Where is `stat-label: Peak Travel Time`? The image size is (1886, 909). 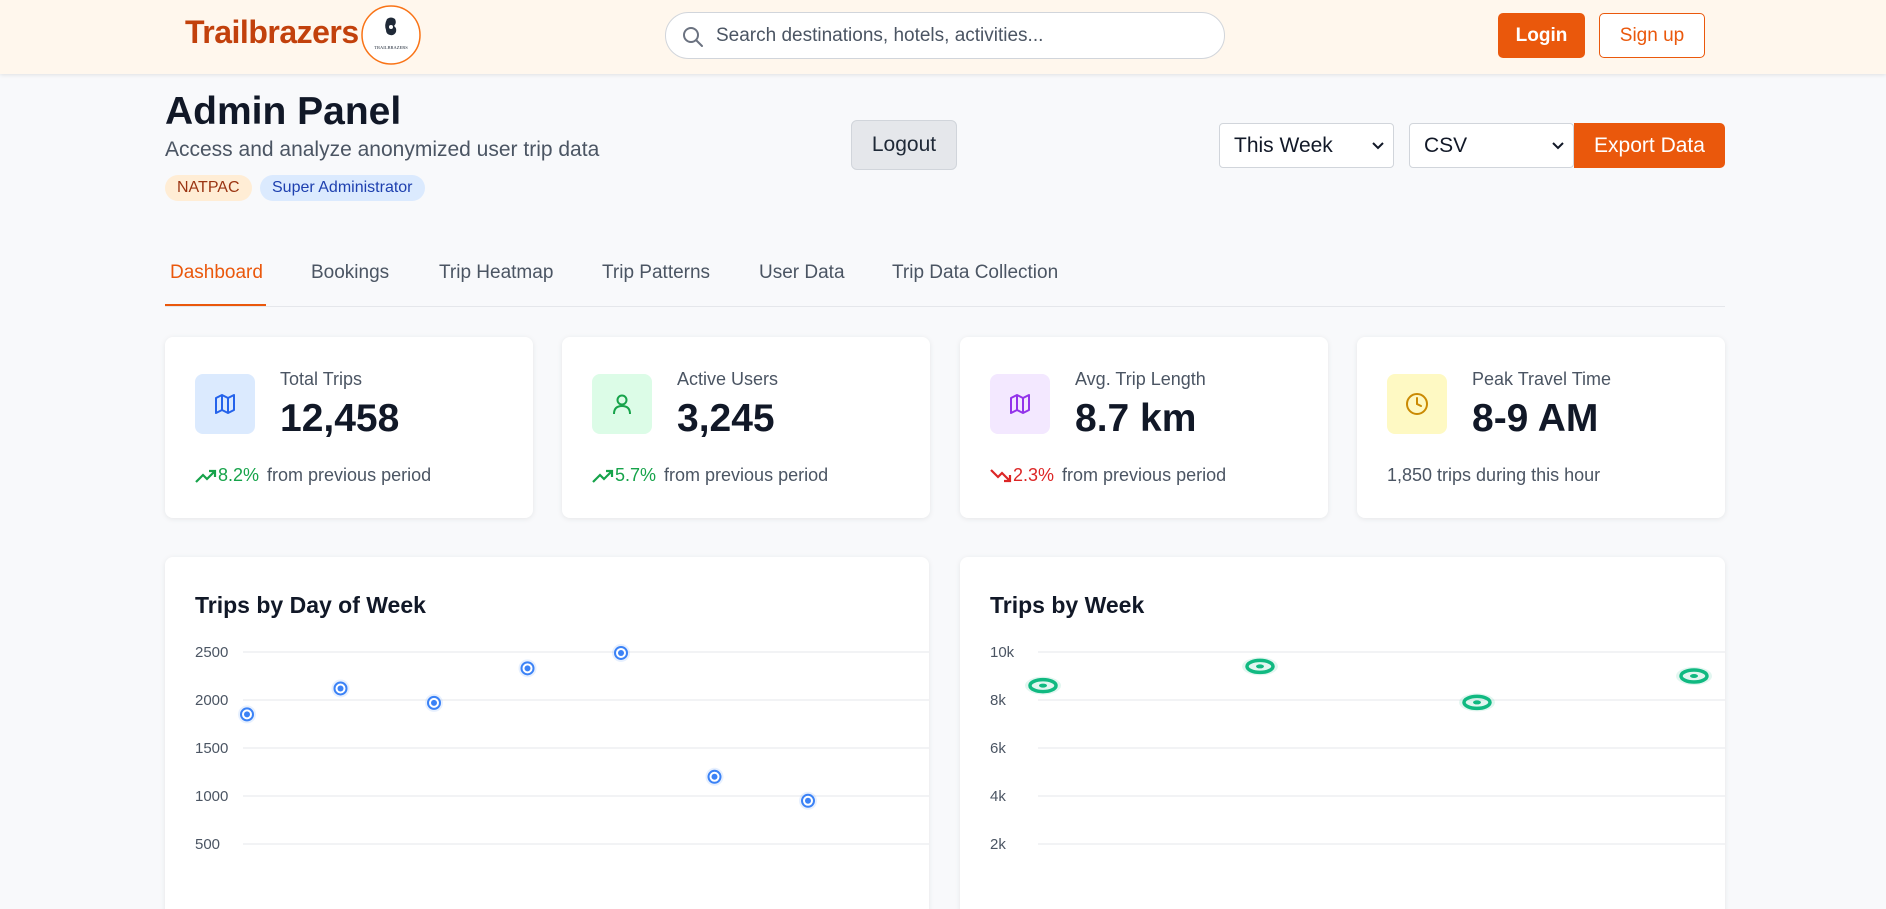 stat-label: Peak Travel Time is located at coordinates (1542, 379).